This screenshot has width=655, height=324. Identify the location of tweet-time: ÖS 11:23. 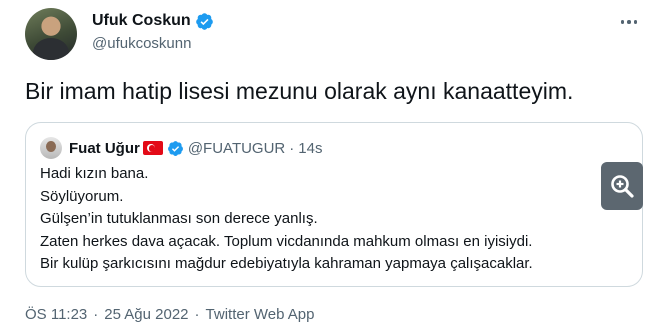
(56, 314).